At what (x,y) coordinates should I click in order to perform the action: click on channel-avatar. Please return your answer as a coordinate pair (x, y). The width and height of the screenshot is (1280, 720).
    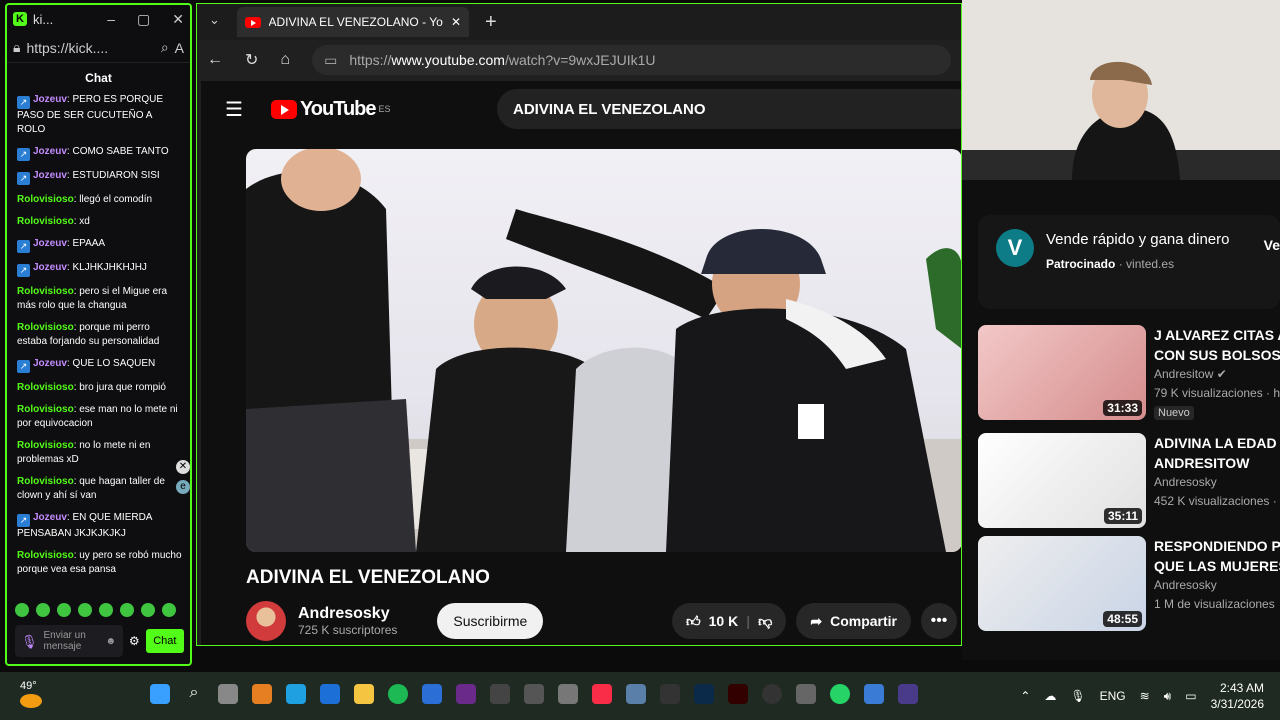
    Looking at the image, I should click on (266, 621).